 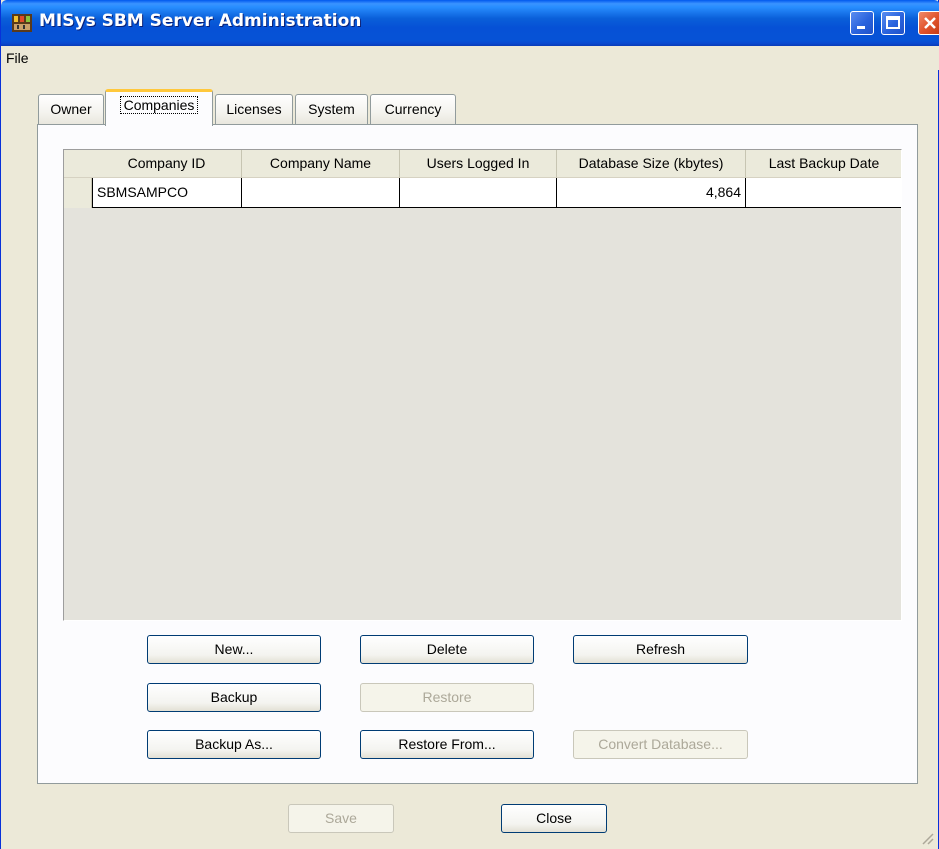 I want to click on resize-grip-icon, so click(x=927, y=838).